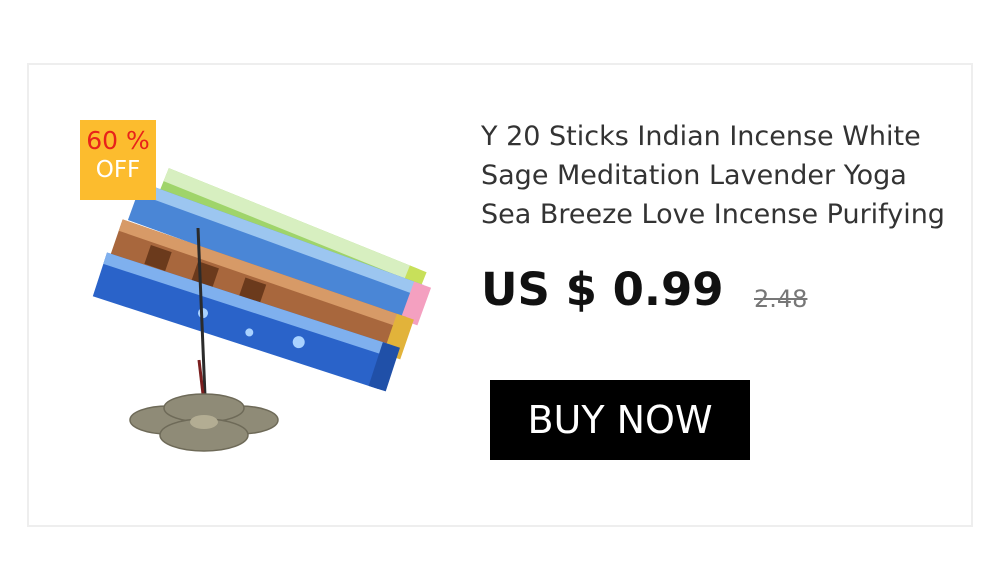 The height and width of the screenshot is (580, 1000). I want to click on discount-badge: 60 % OFF, so click(118, 160).